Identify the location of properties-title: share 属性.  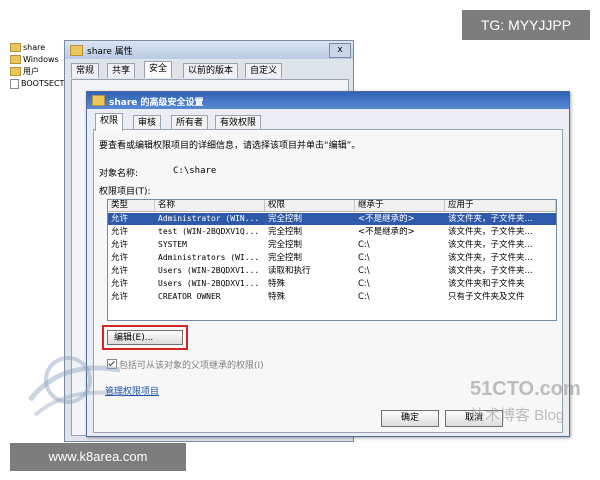
(110, 52).